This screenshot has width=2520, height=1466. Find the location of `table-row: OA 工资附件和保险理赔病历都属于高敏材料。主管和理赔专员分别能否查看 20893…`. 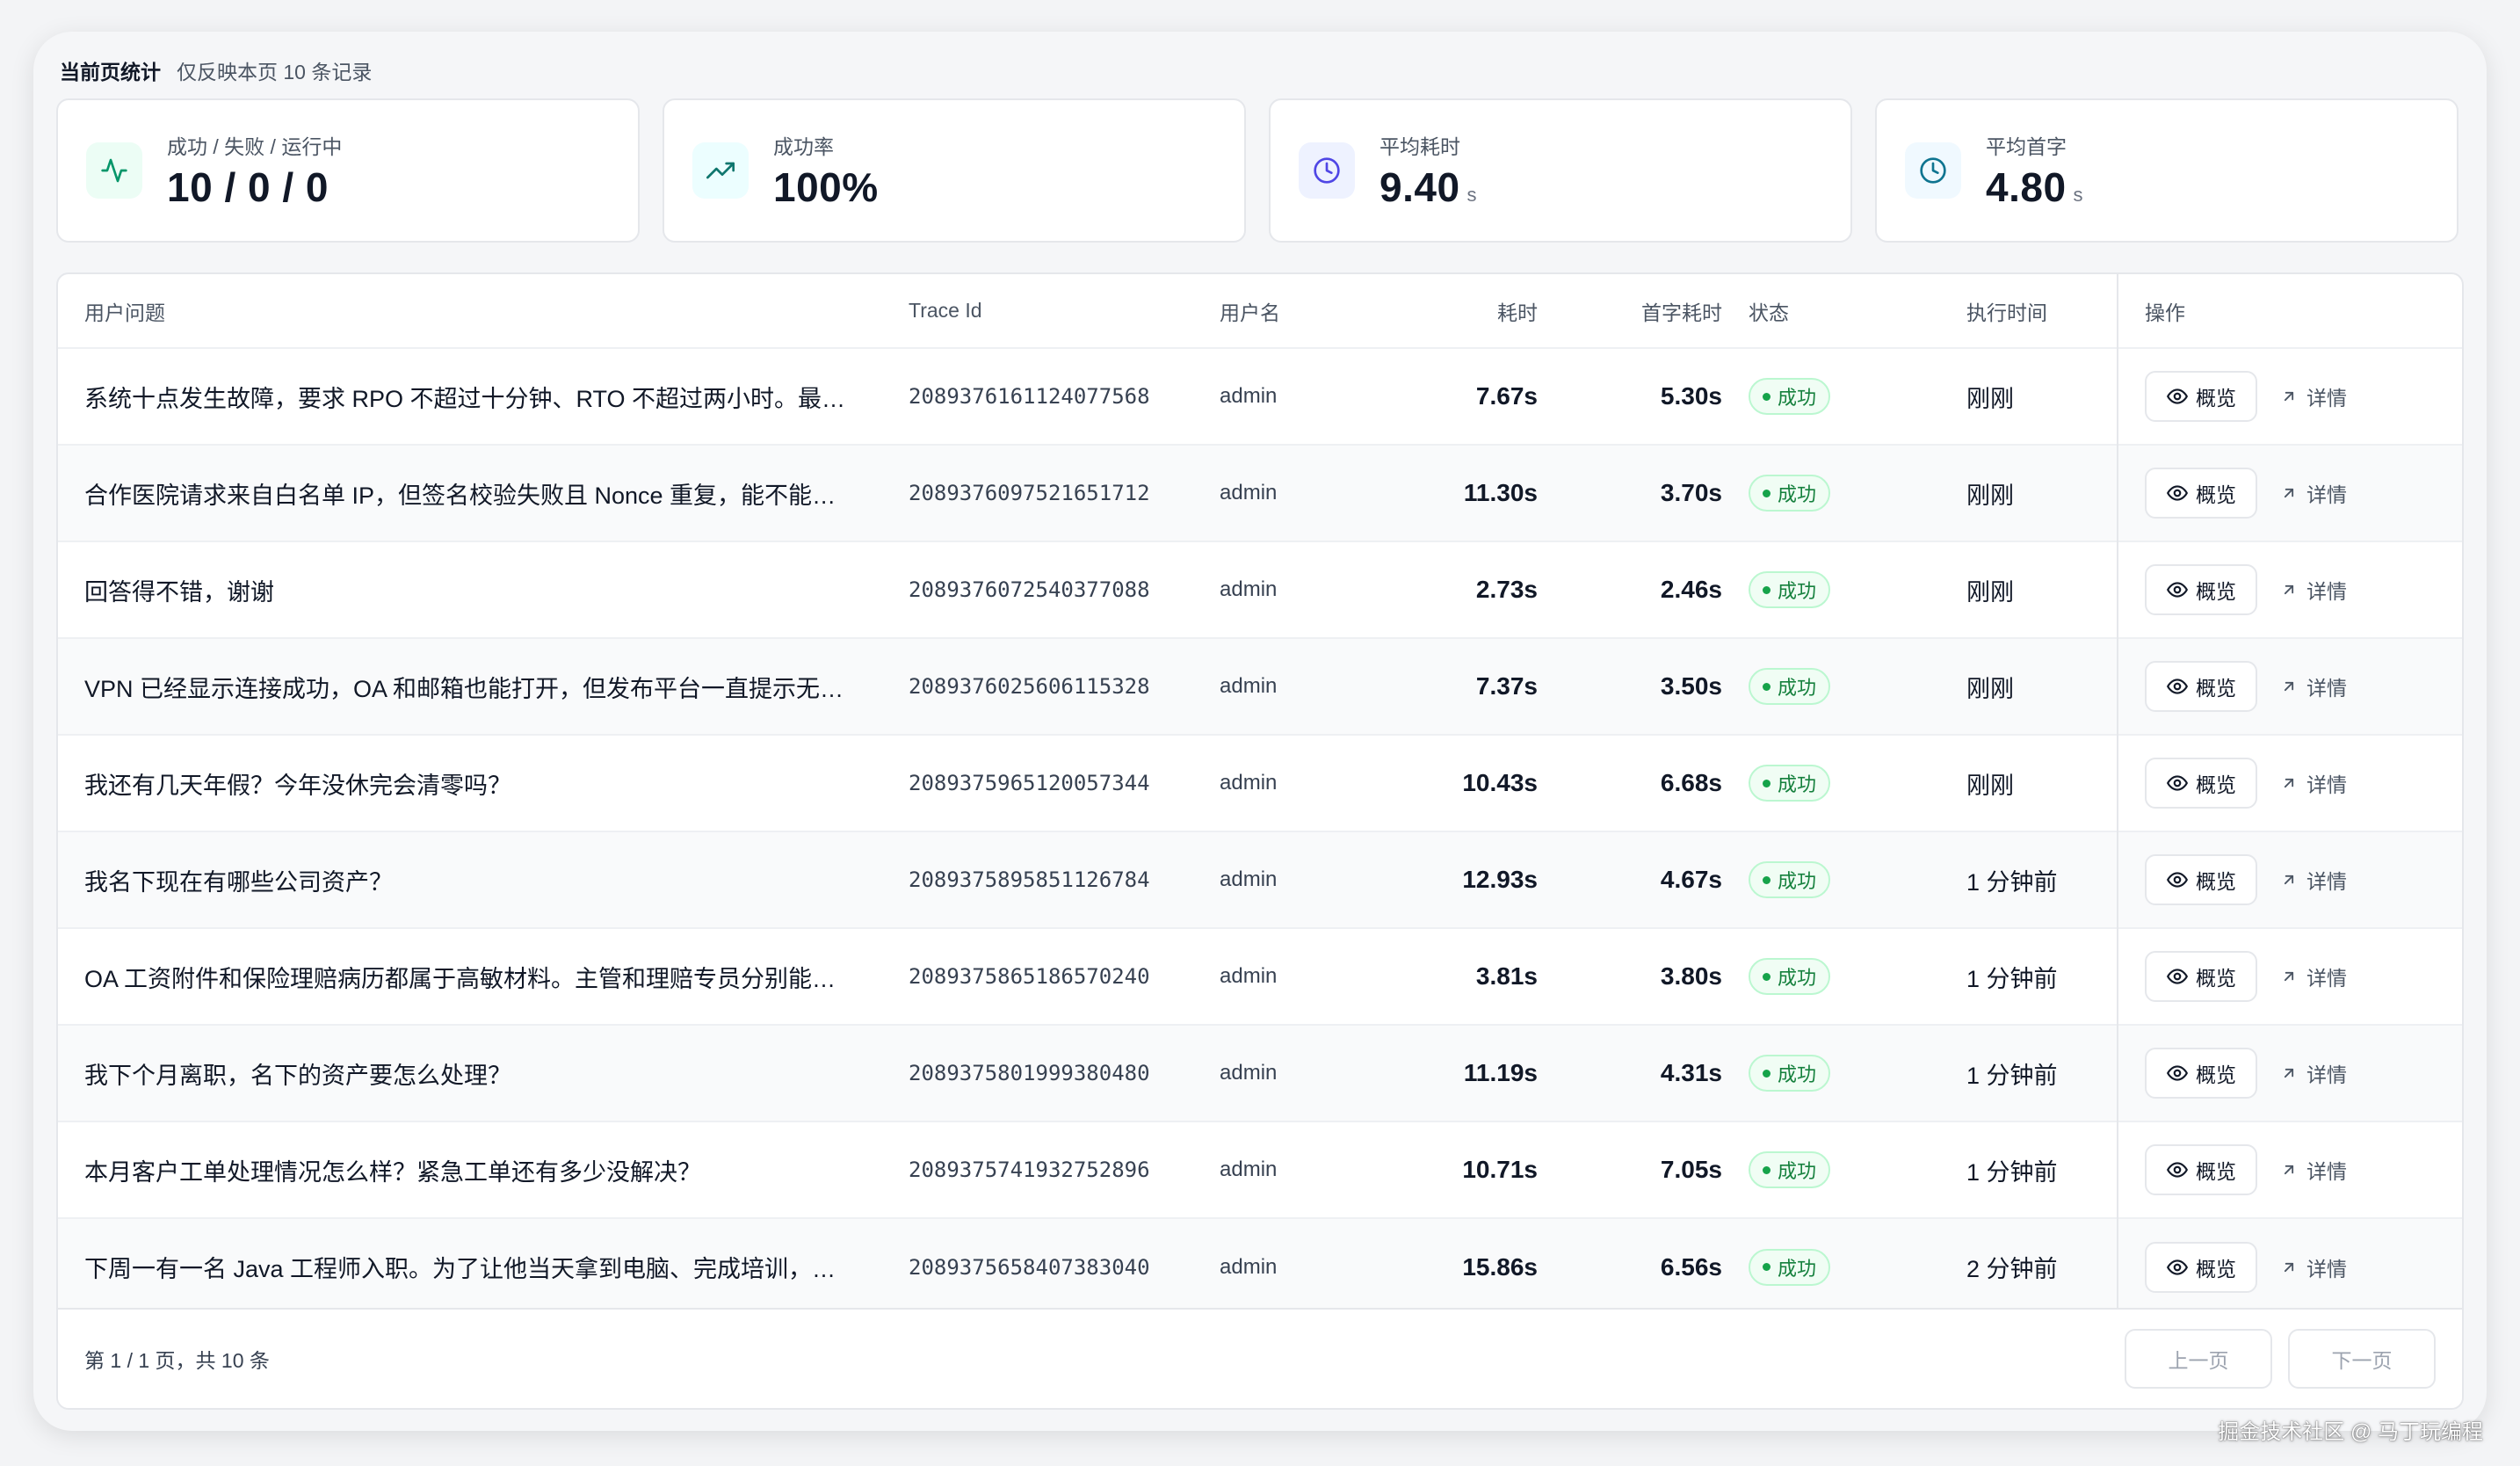

table-row: OA 工资附件和保险理赔病历都属于高敏材料。主管和理赔专员分别能否查看 20893… is located at coordinates (1260, 976).